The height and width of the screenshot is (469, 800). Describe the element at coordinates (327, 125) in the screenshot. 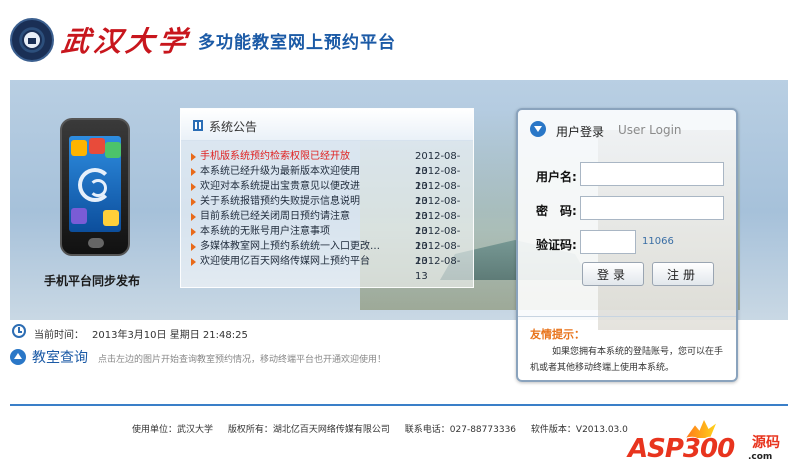

I see `notice-header: 系统公告` at that location.